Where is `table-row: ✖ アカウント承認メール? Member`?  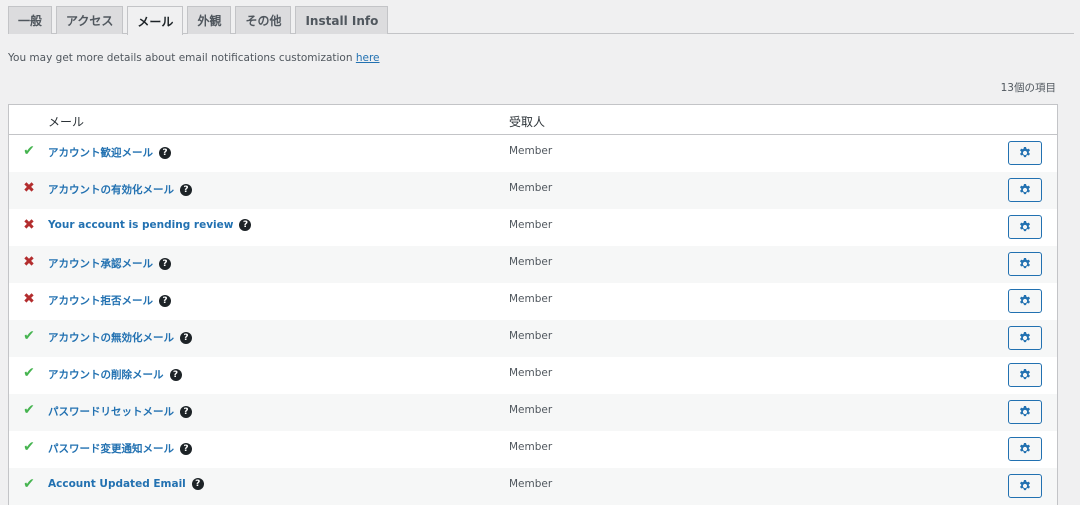 table-row: ✖ アカウント承認メール? Member is located at coordinates (533, 264).